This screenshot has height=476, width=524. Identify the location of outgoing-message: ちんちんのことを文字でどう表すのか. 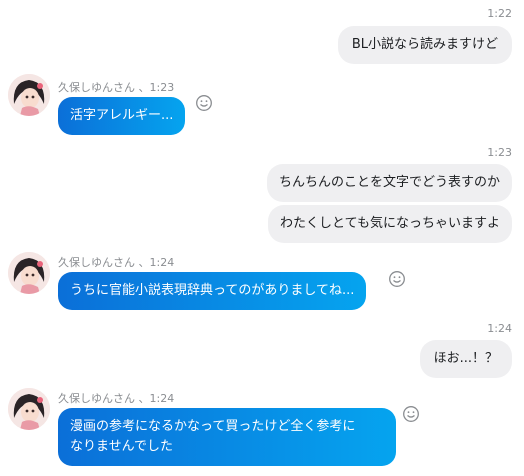
(389, 183).